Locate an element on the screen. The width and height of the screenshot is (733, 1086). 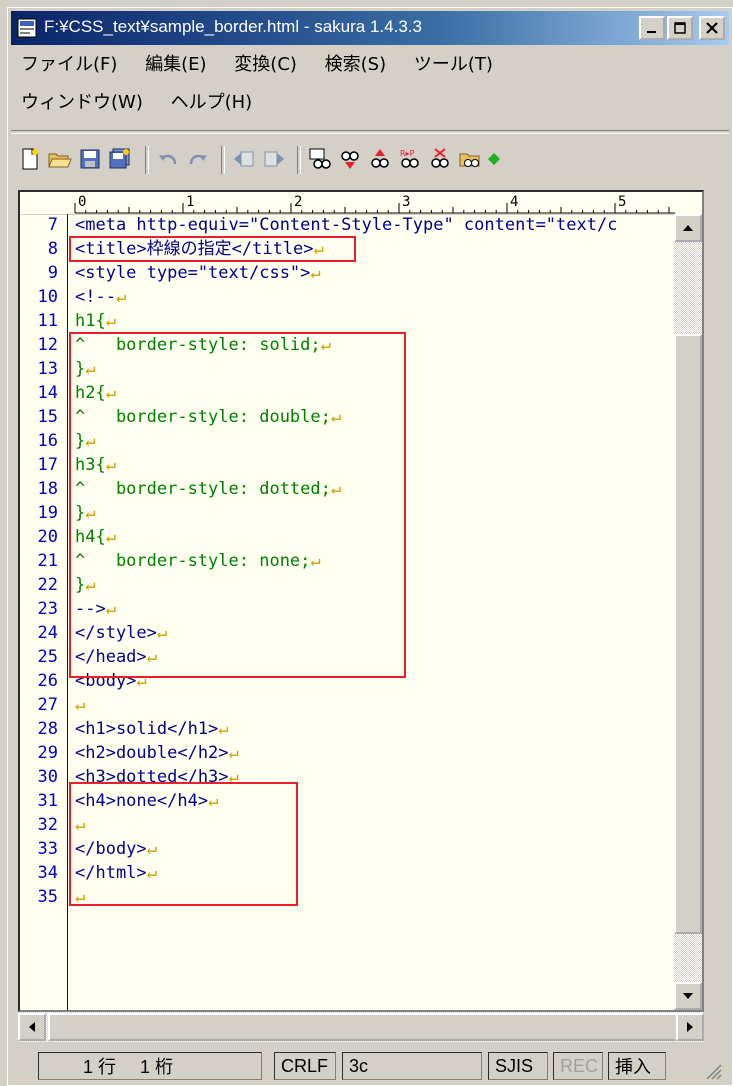
status-bar: 1 行 1 桁 CRLF 3c SJIS REC 挿入 is located at coordinates (373, 1066).